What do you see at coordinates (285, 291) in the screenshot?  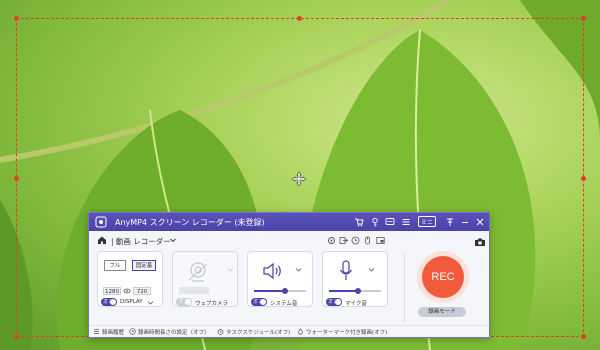 I see `system-sound-volume-knob` at bounding box center [285, 291].